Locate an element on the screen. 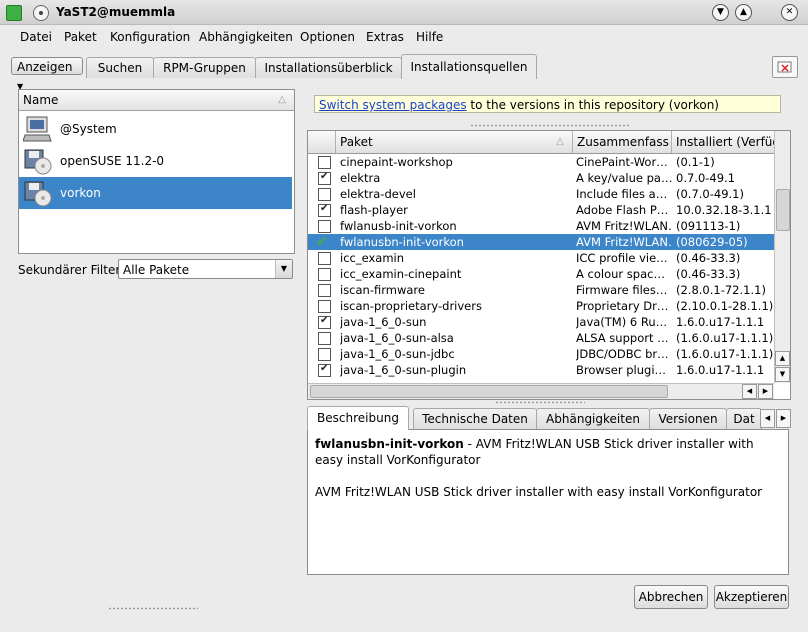  repo-label: openSUSE 11.2-0 is located at coordinates (112, 161).